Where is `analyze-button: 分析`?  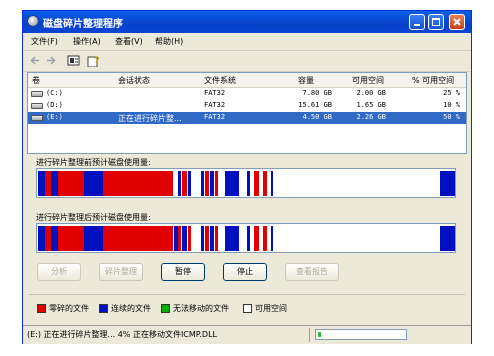
analyze-button: 分析 is located at coordinates (59, 272).